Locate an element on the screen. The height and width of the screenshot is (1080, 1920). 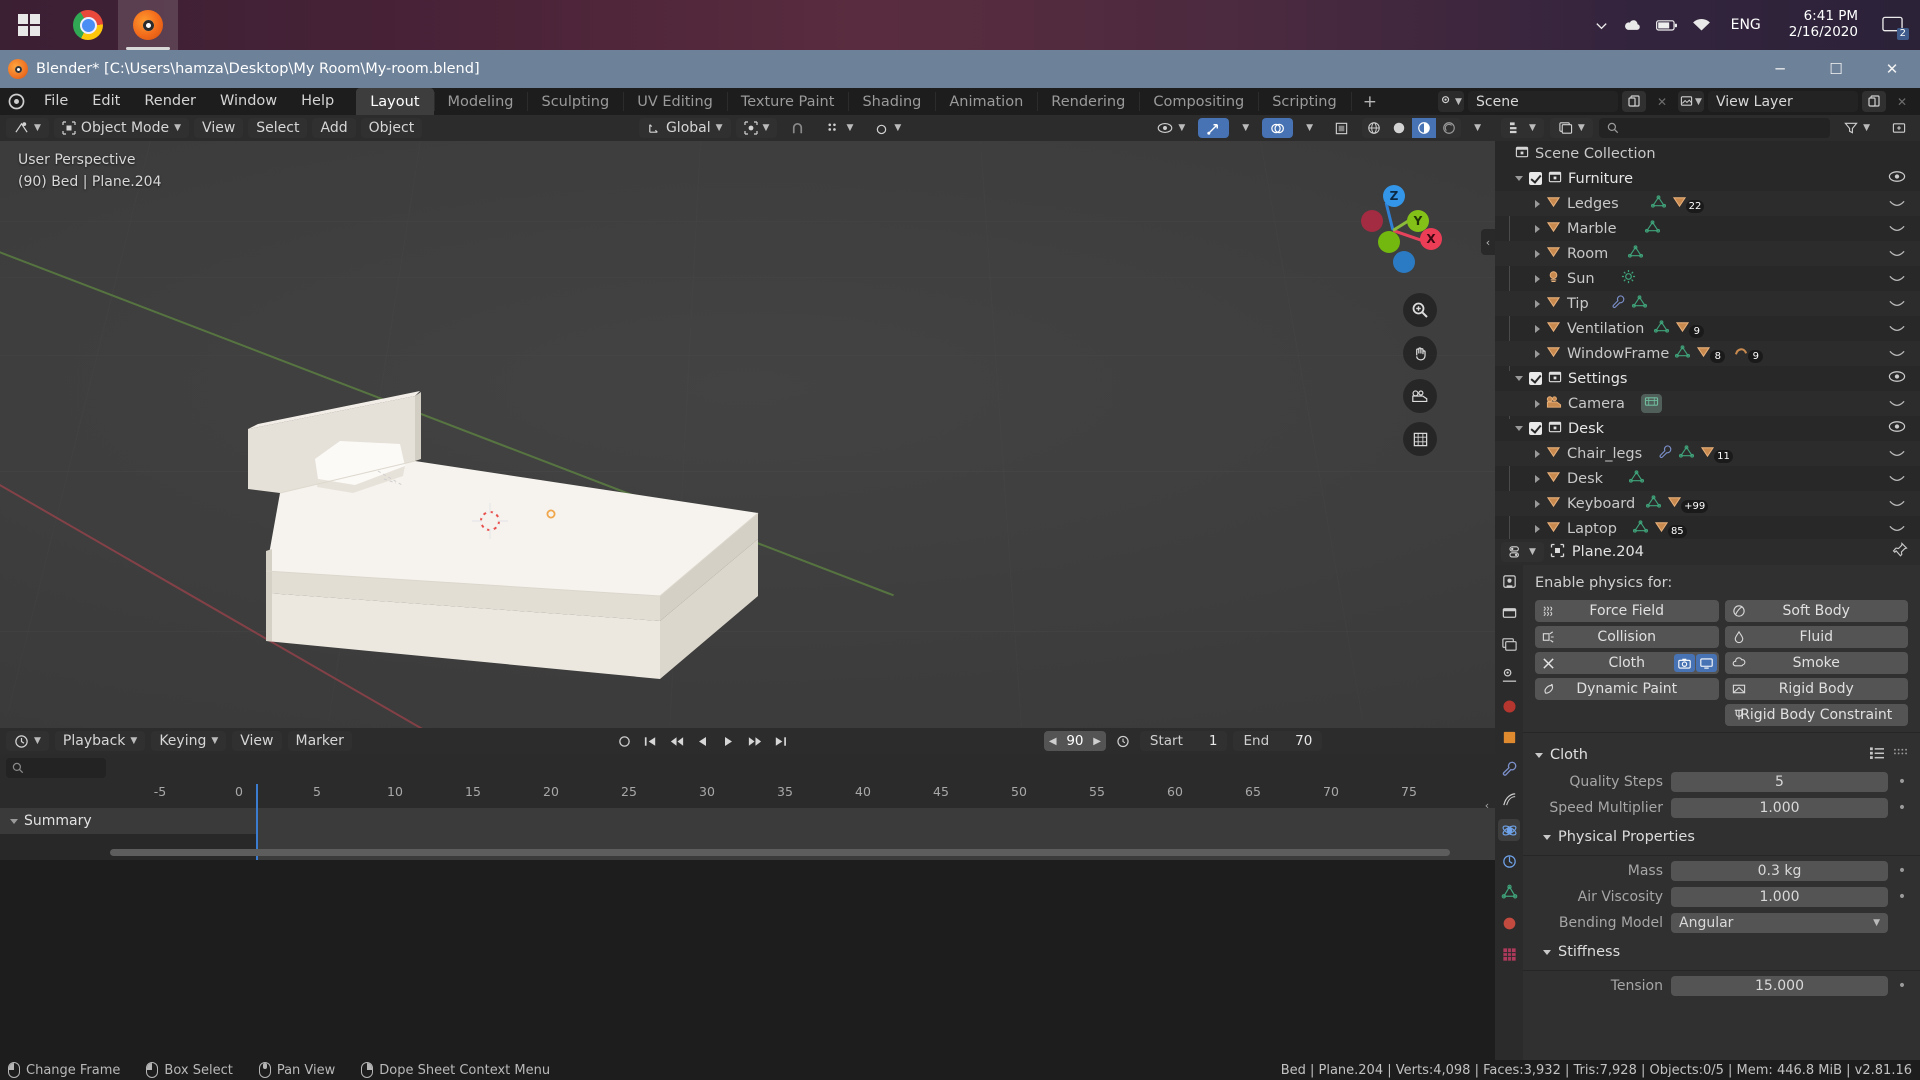
timeline-horizontal-scrollbar is located at coordinates (780, 852).